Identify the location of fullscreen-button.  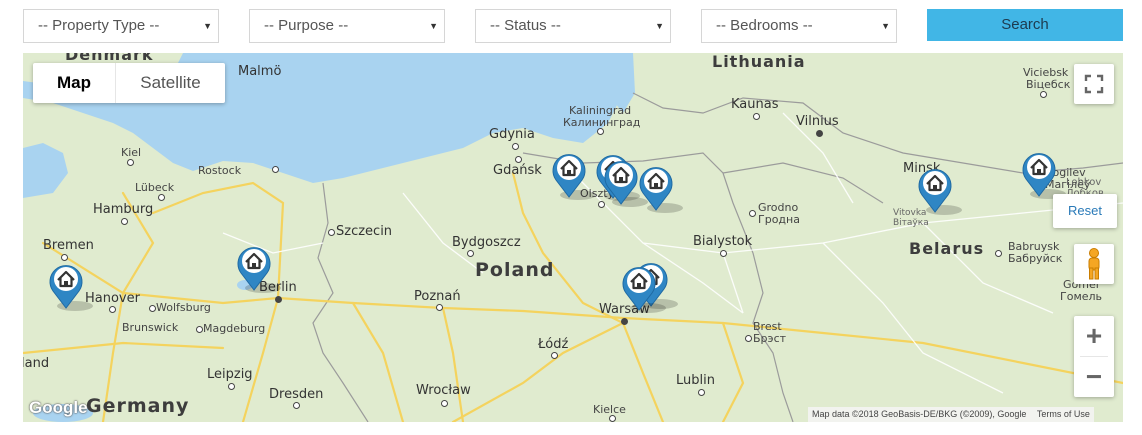
(1094, 84).